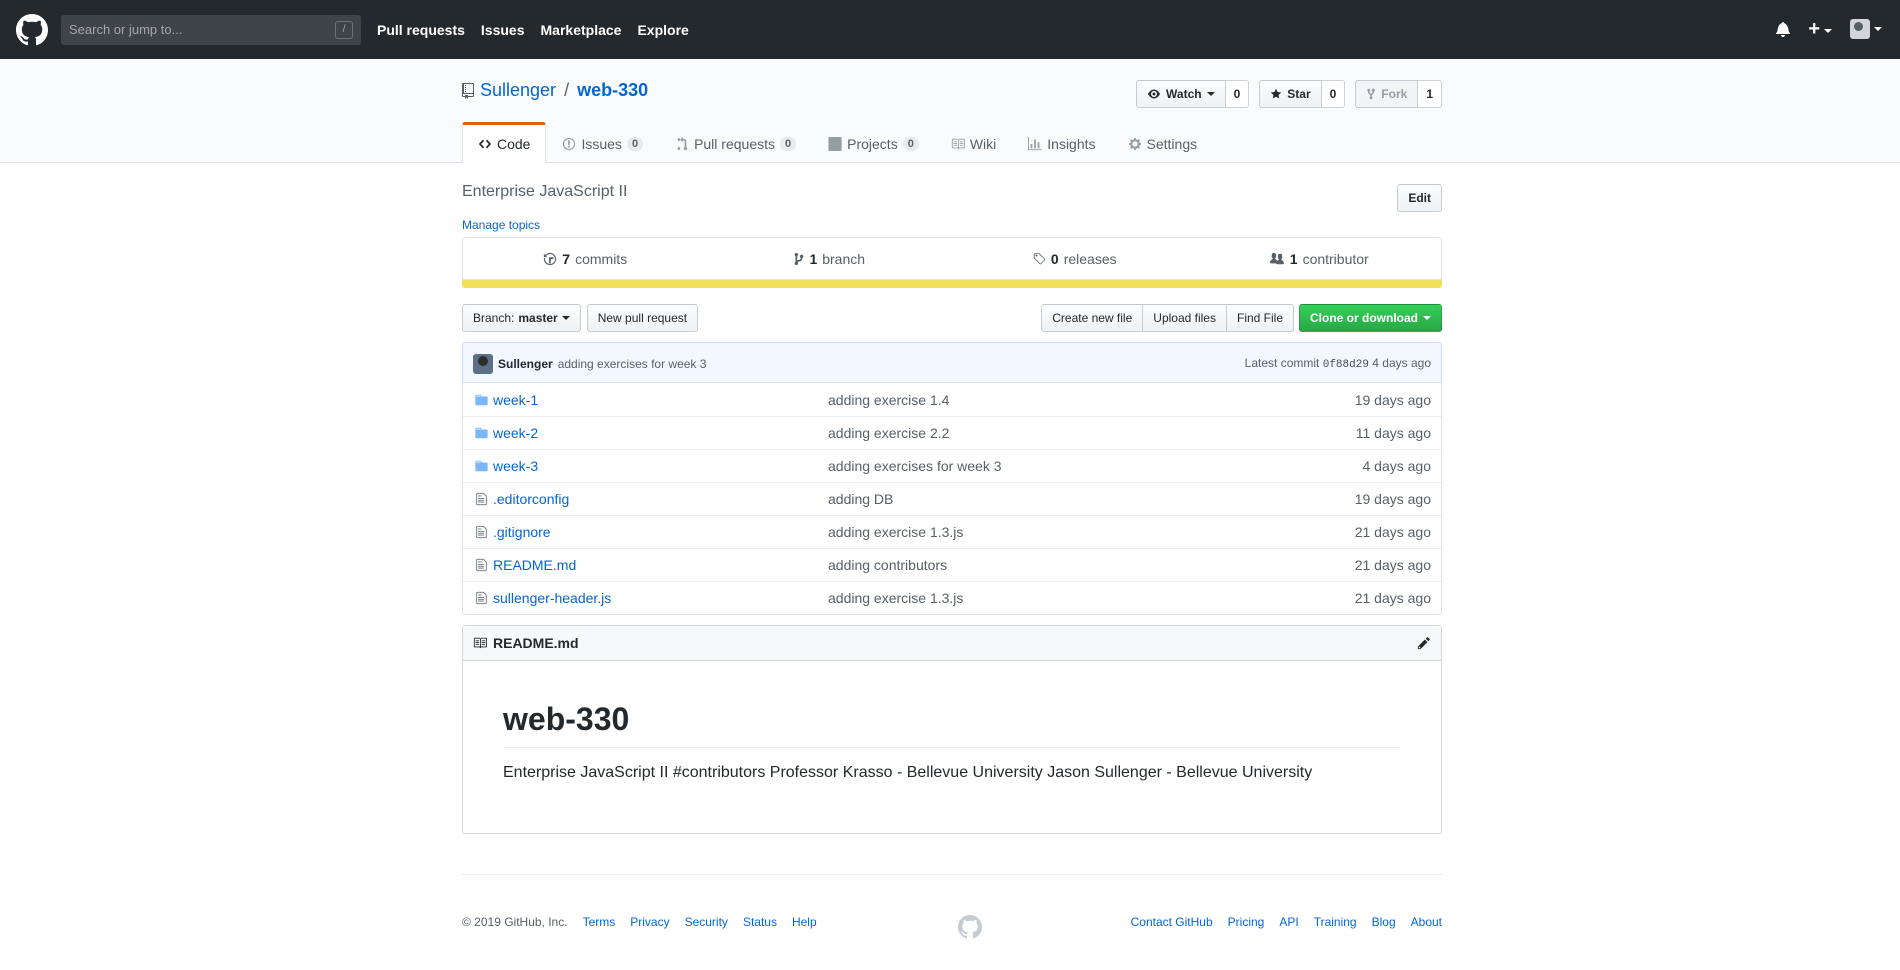 This screenshot has width=1900, height=970. Describe the element at coordinates (515, 922) in the screenshot. I see `footer-copyright: © 2019 GitHub, Inc.` at that location.